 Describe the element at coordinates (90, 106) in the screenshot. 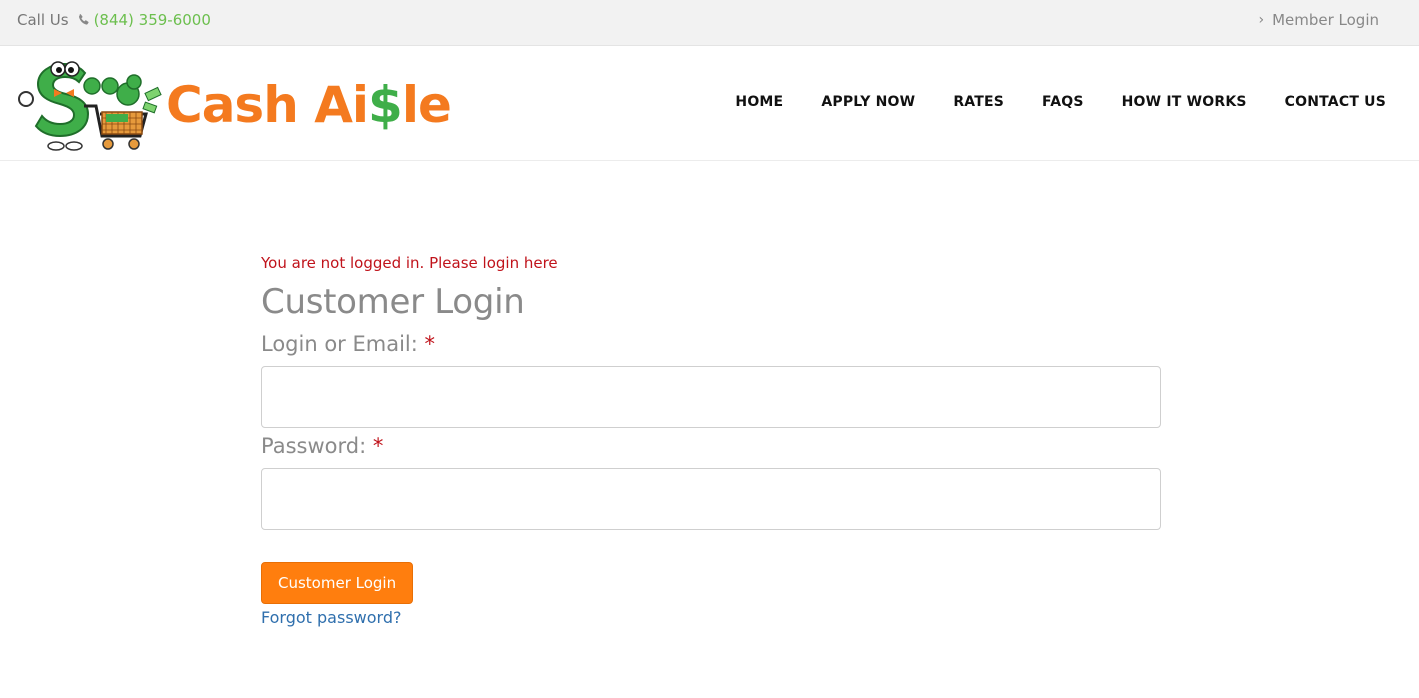

I see `mascot-logo-icon` at that location.